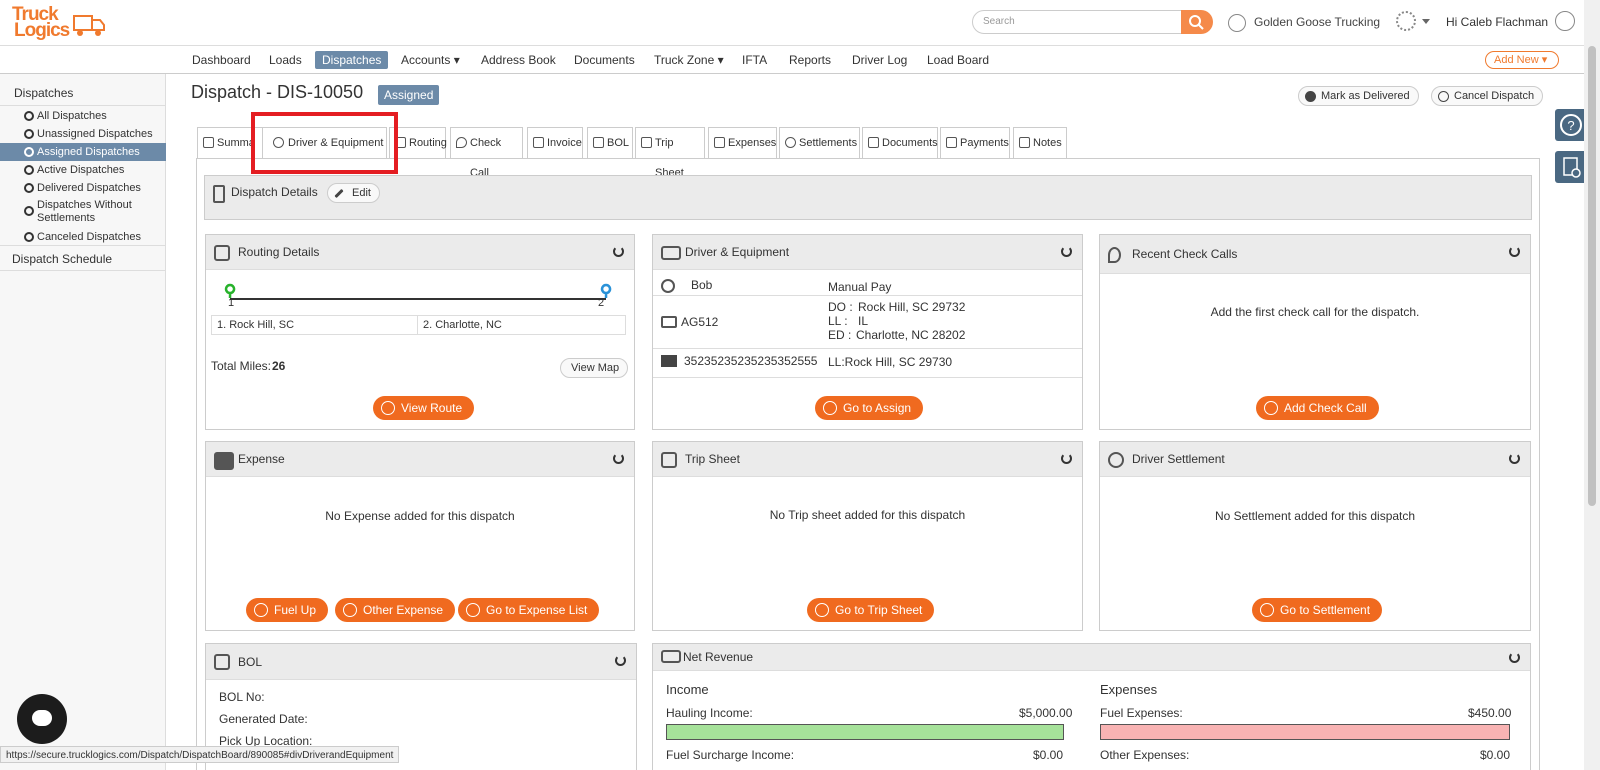 This screenshot has height=770, width=1600. I want to click on fuel-expenses-label: Fuel Expenses:, so click(1141, 713).